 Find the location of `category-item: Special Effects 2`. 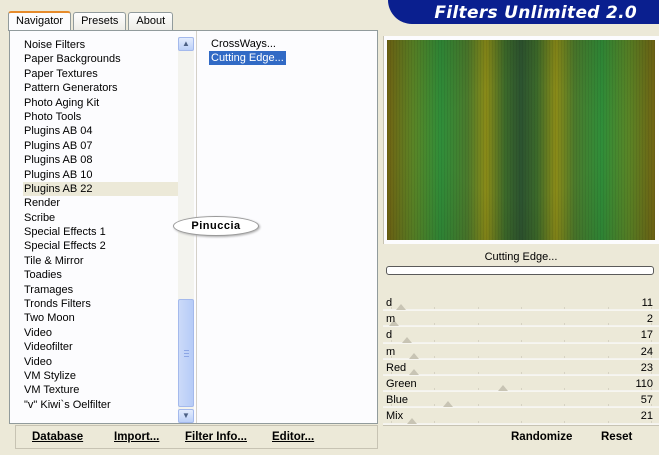

category-item: Special Effects 2 is located at coordinates (103, 246).